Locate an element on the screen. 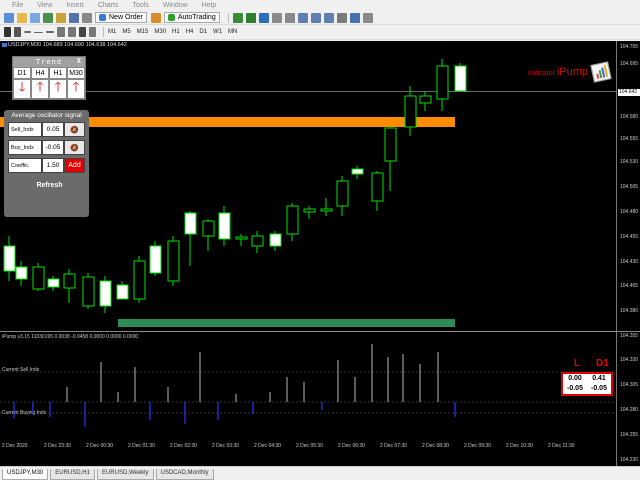 This screenshot has height=480, width=640. price-tick: 104.305 is located at coordinates (629, 385).